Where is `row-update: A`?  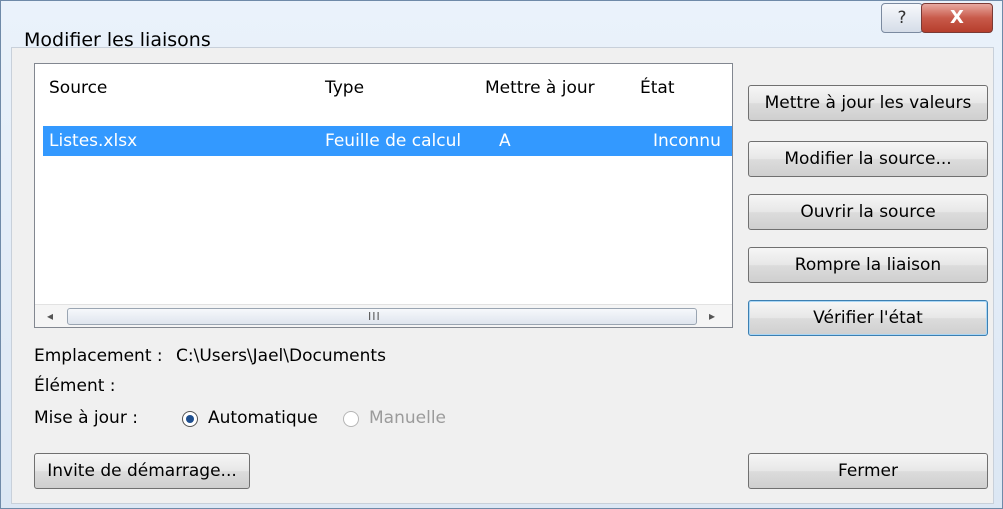
row-update: A is located at coordinates (505, 141).